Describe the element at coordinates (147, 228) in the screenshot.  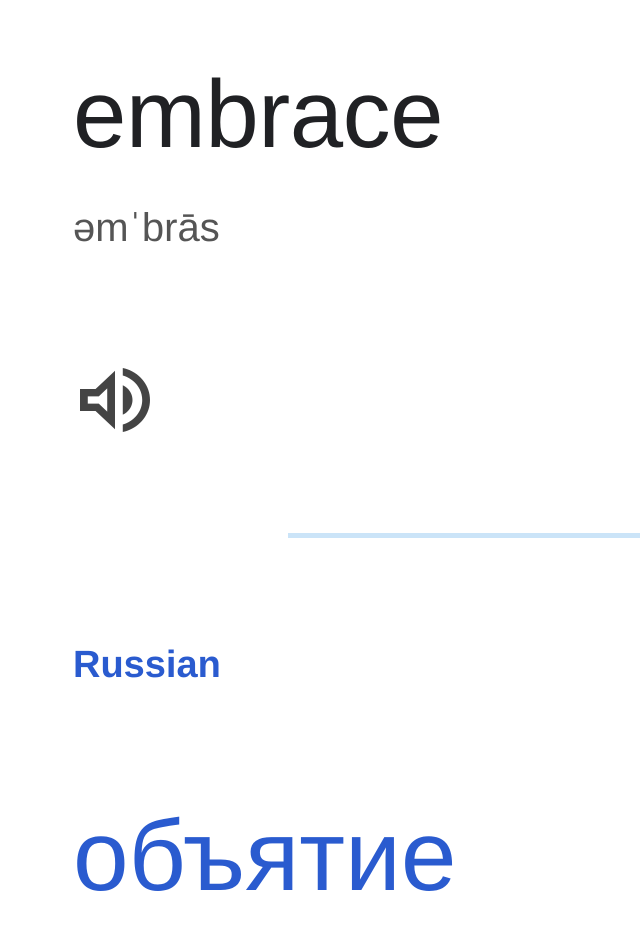
I see `phonetic-spelling: əmˈbrās` at that location.